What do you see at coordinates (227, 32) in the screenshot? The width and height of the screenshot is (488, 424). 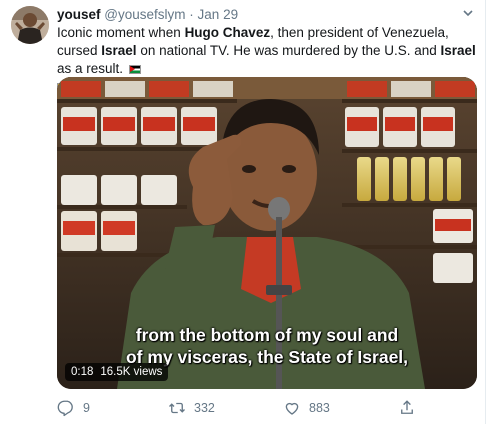 I see `hashtag-mention-bold: Hugo Chavez` at bounding box center [227, 32].